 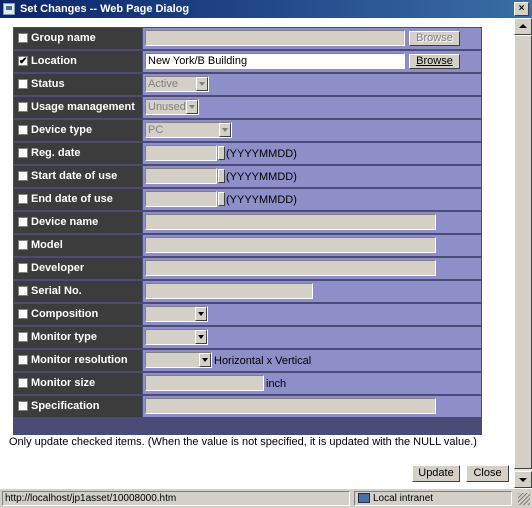 What do you see at coordinates (434, 38) in the screenshot?
I see `group-name-browse-button: Browse` at bounding box center [434, 38].